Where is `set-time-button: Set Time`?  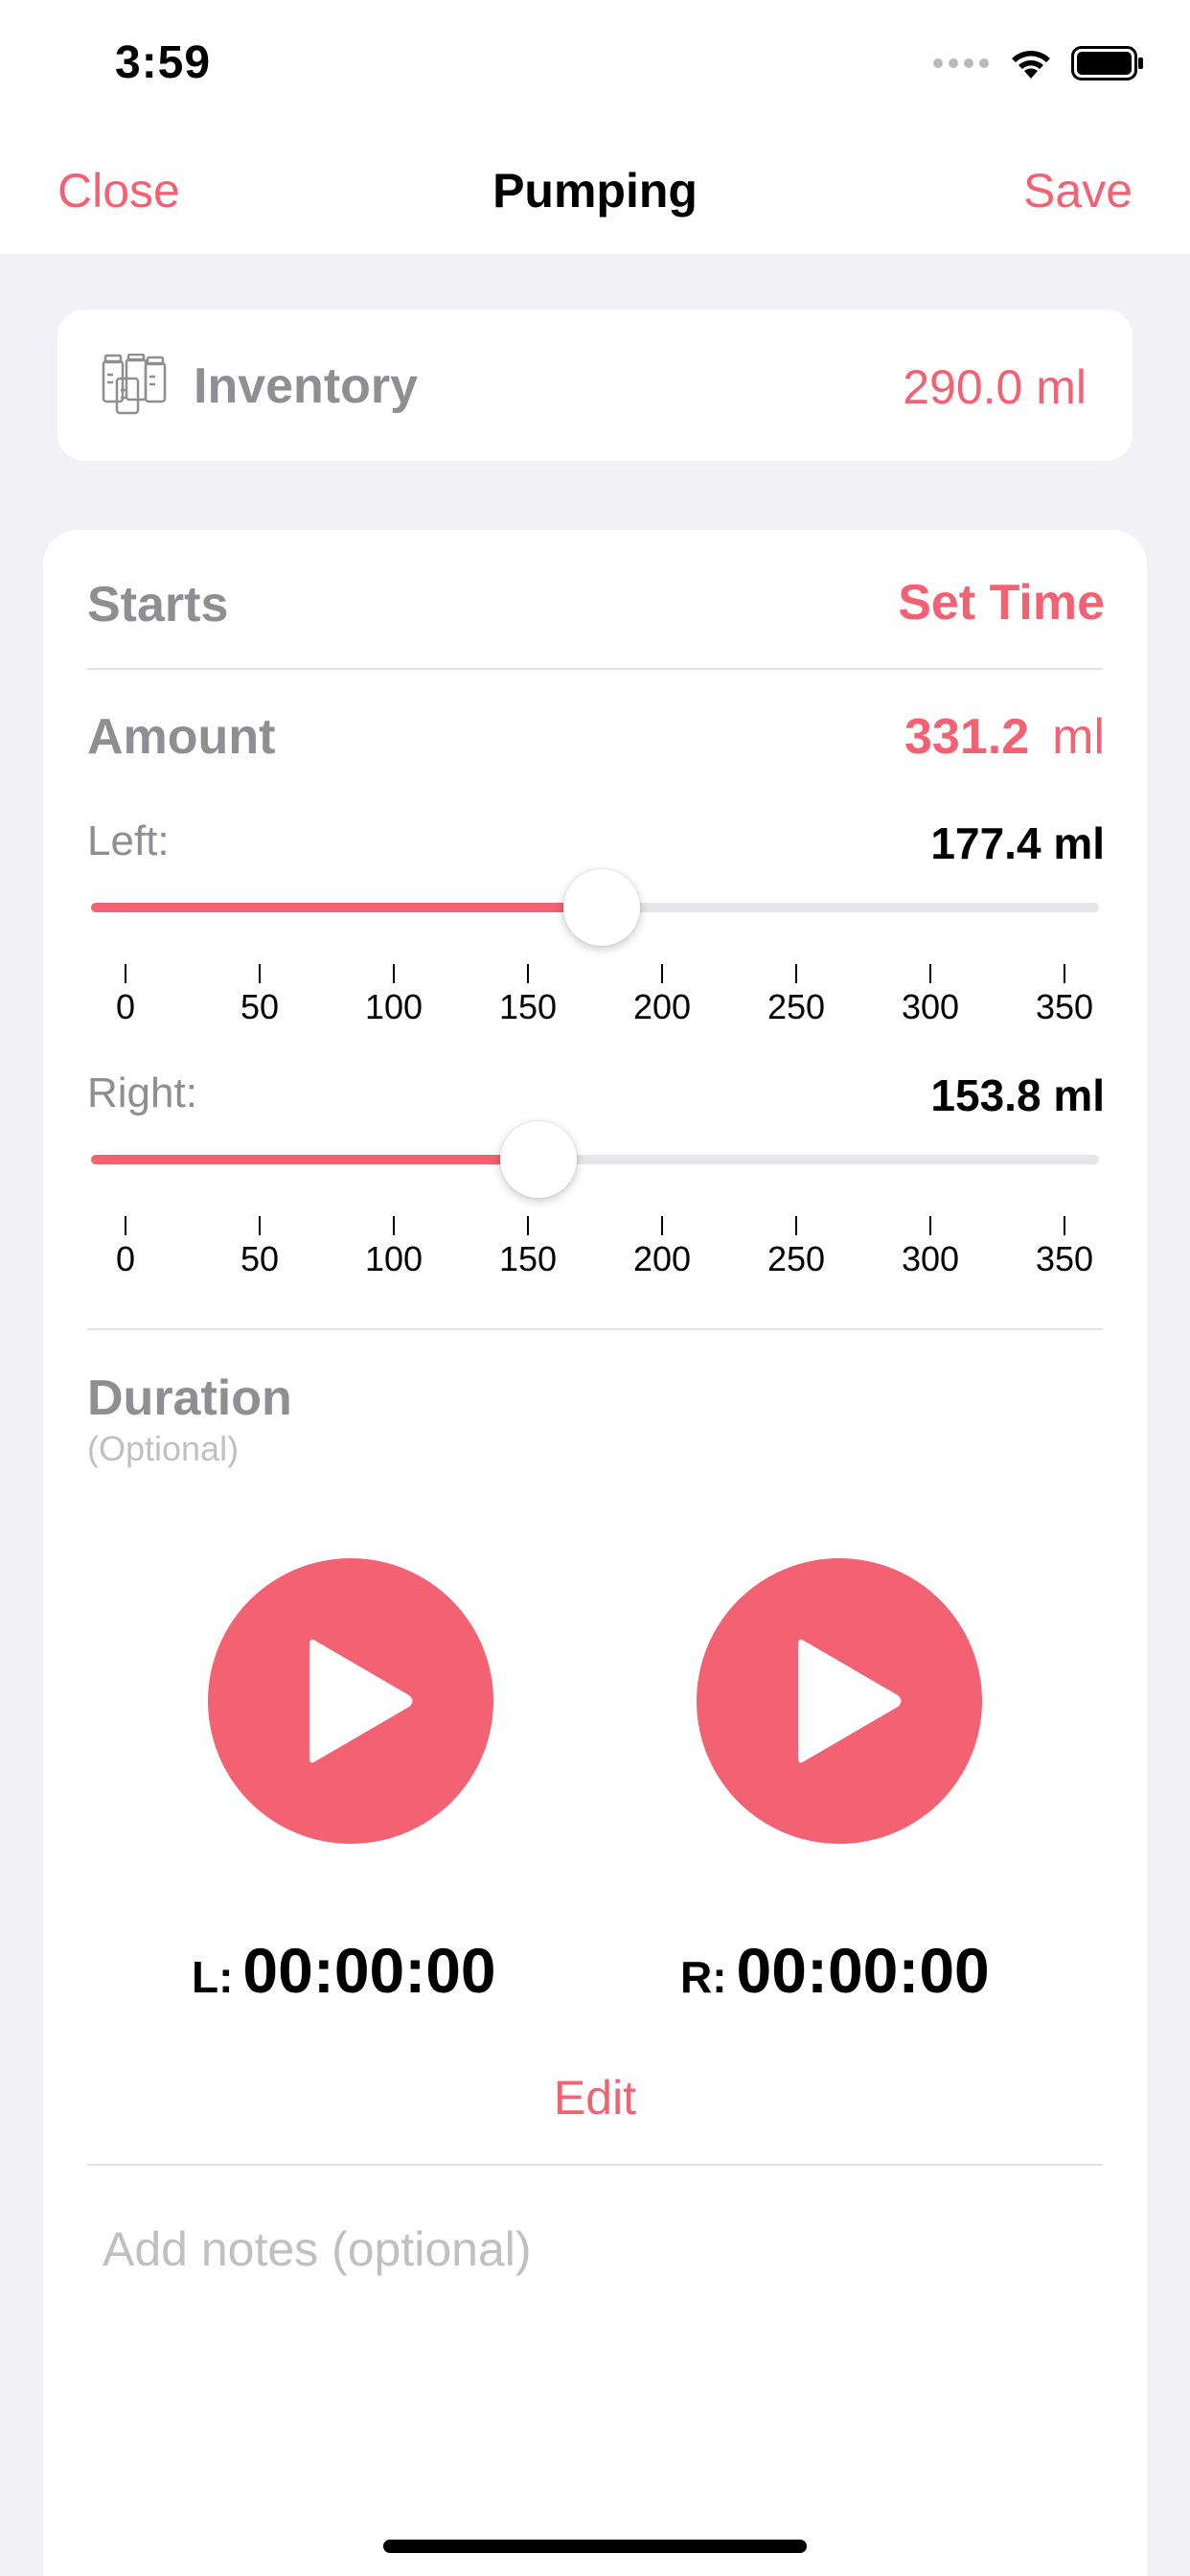 set-time-button: Set Time is located at coordinates (1002, 603).